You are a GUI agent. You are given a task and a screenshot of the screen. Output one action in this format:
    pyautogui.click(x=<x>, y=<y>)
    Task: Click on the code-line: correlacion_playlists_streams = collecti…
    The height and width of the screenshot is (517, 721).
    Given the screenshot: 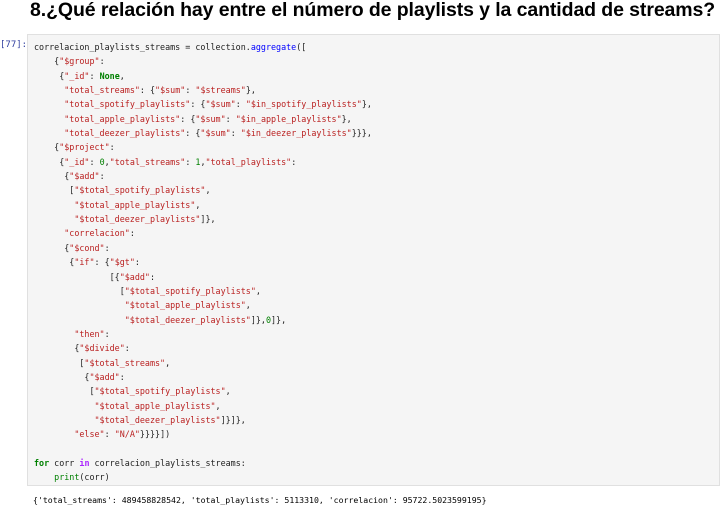 What is the action you would take?
    pyautogui.click(x=170, y=47)
    